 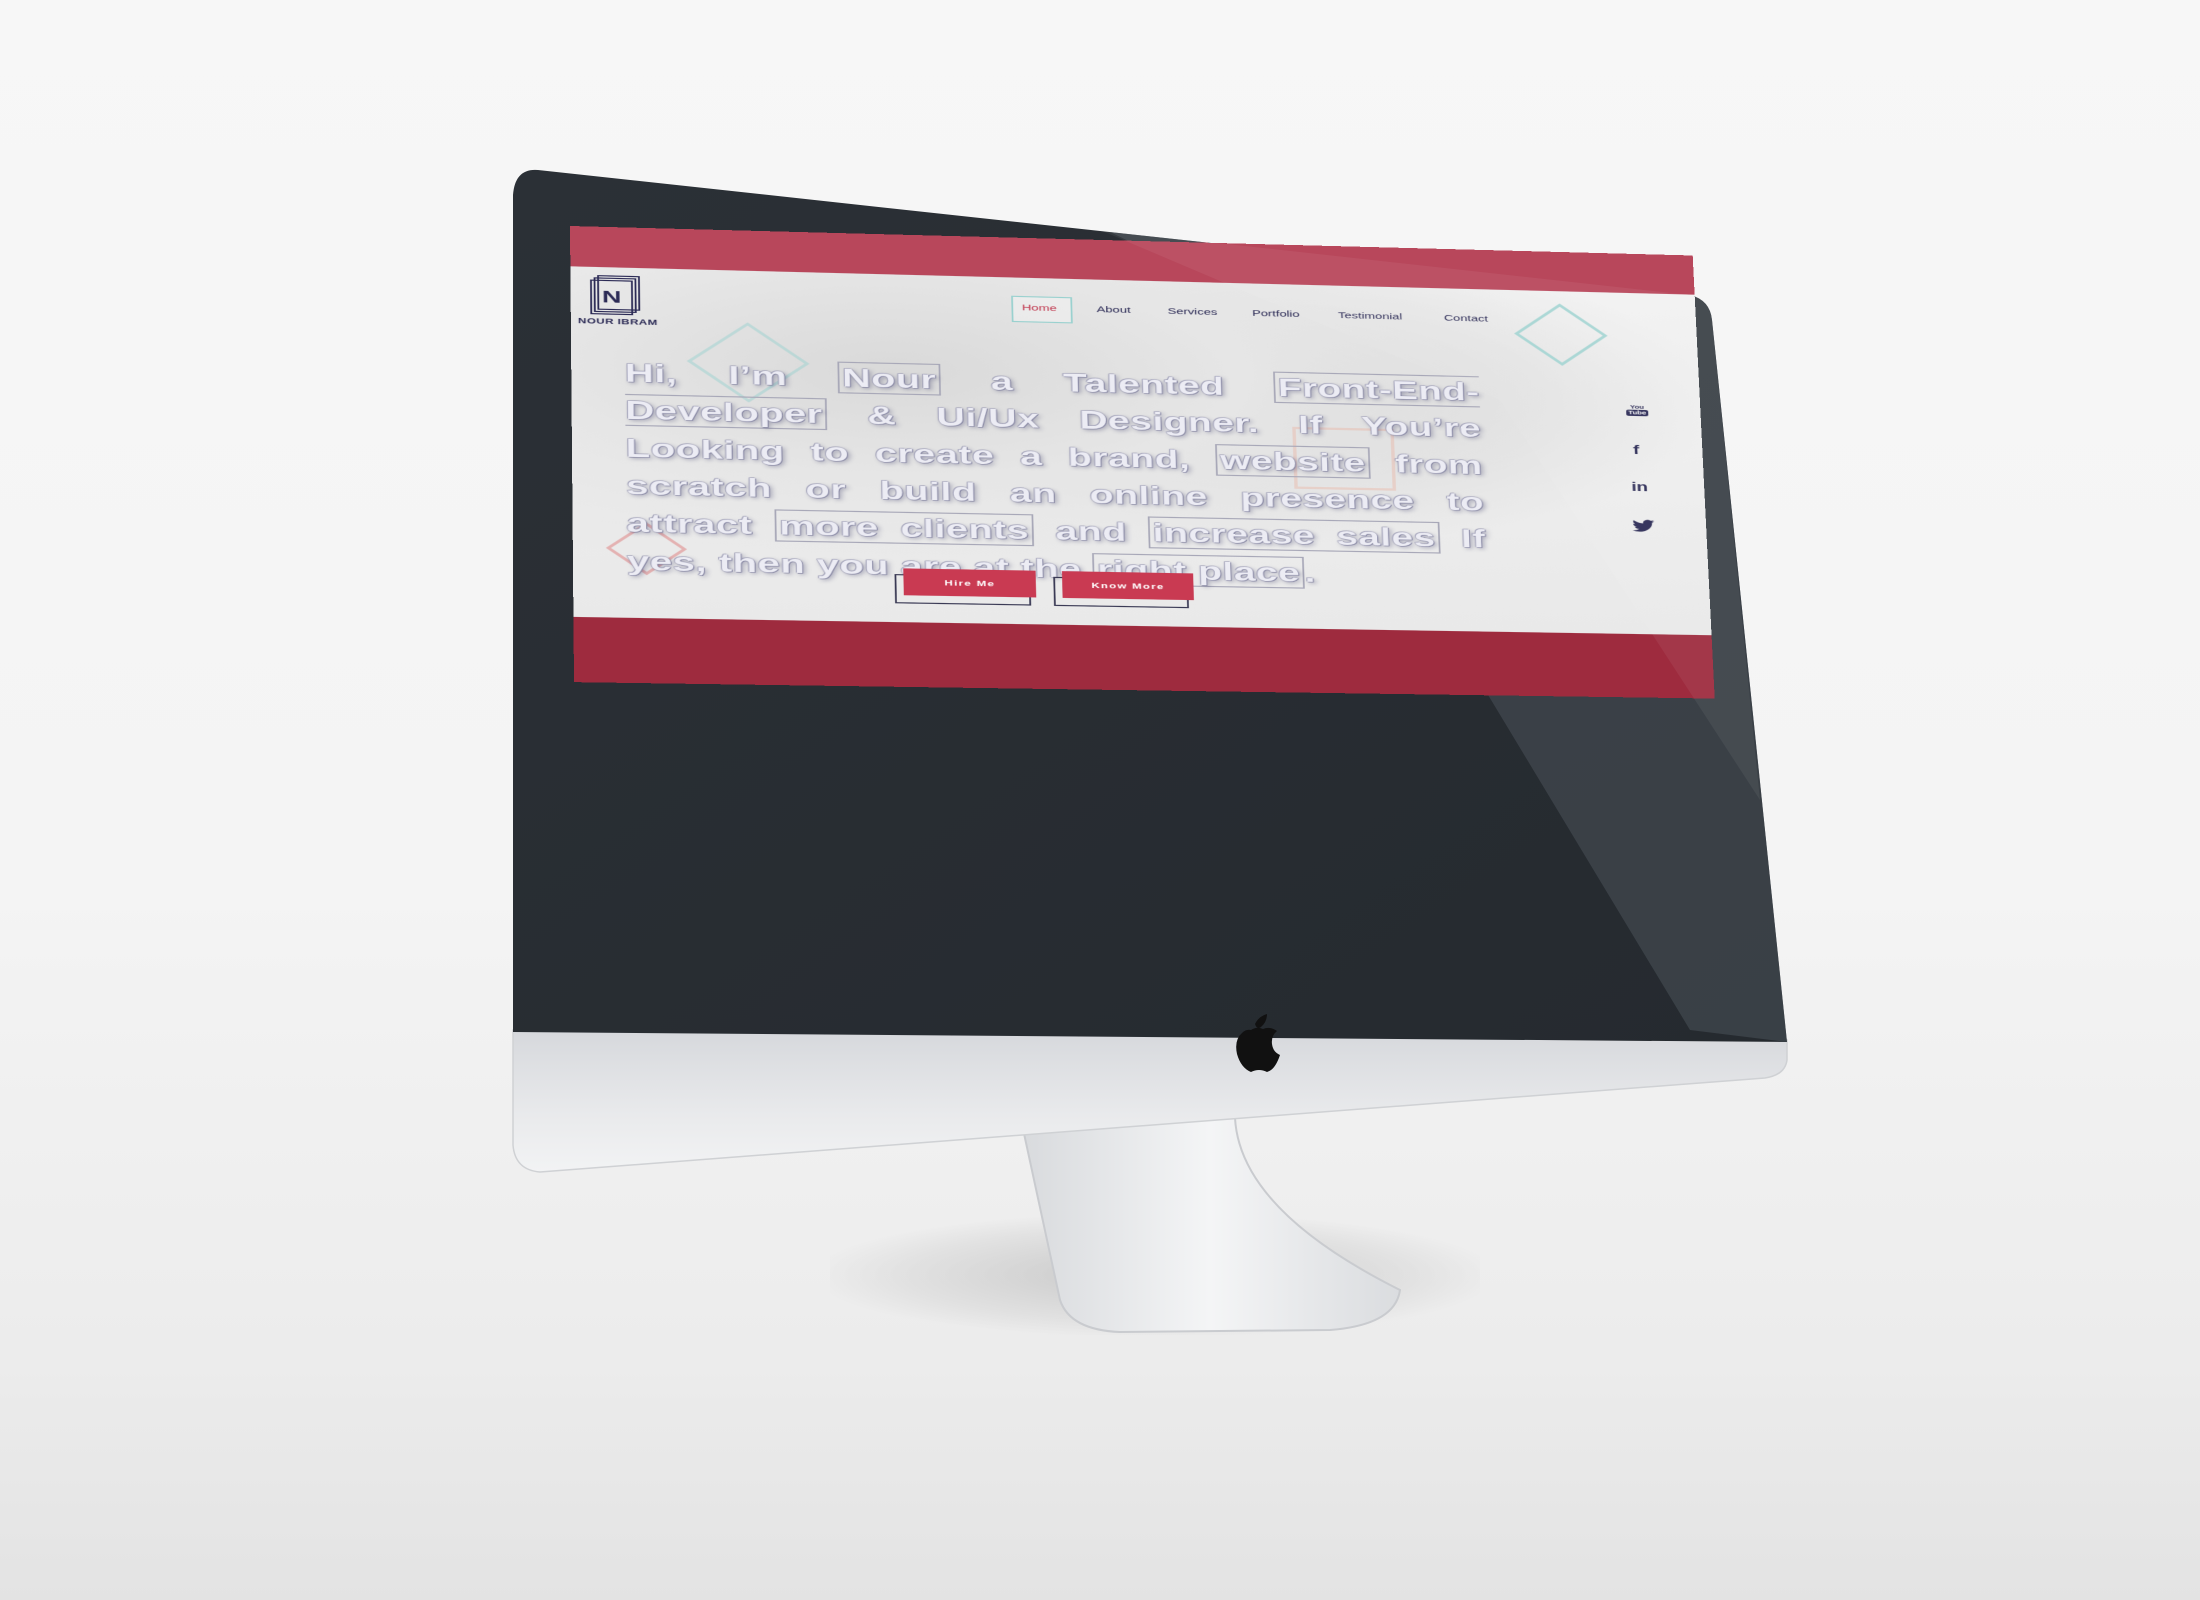 What do you see at coordinates (1466, 318) in the screenshot?
I see `nav-item-contact: Contact` at bounding box center [1466, 318].